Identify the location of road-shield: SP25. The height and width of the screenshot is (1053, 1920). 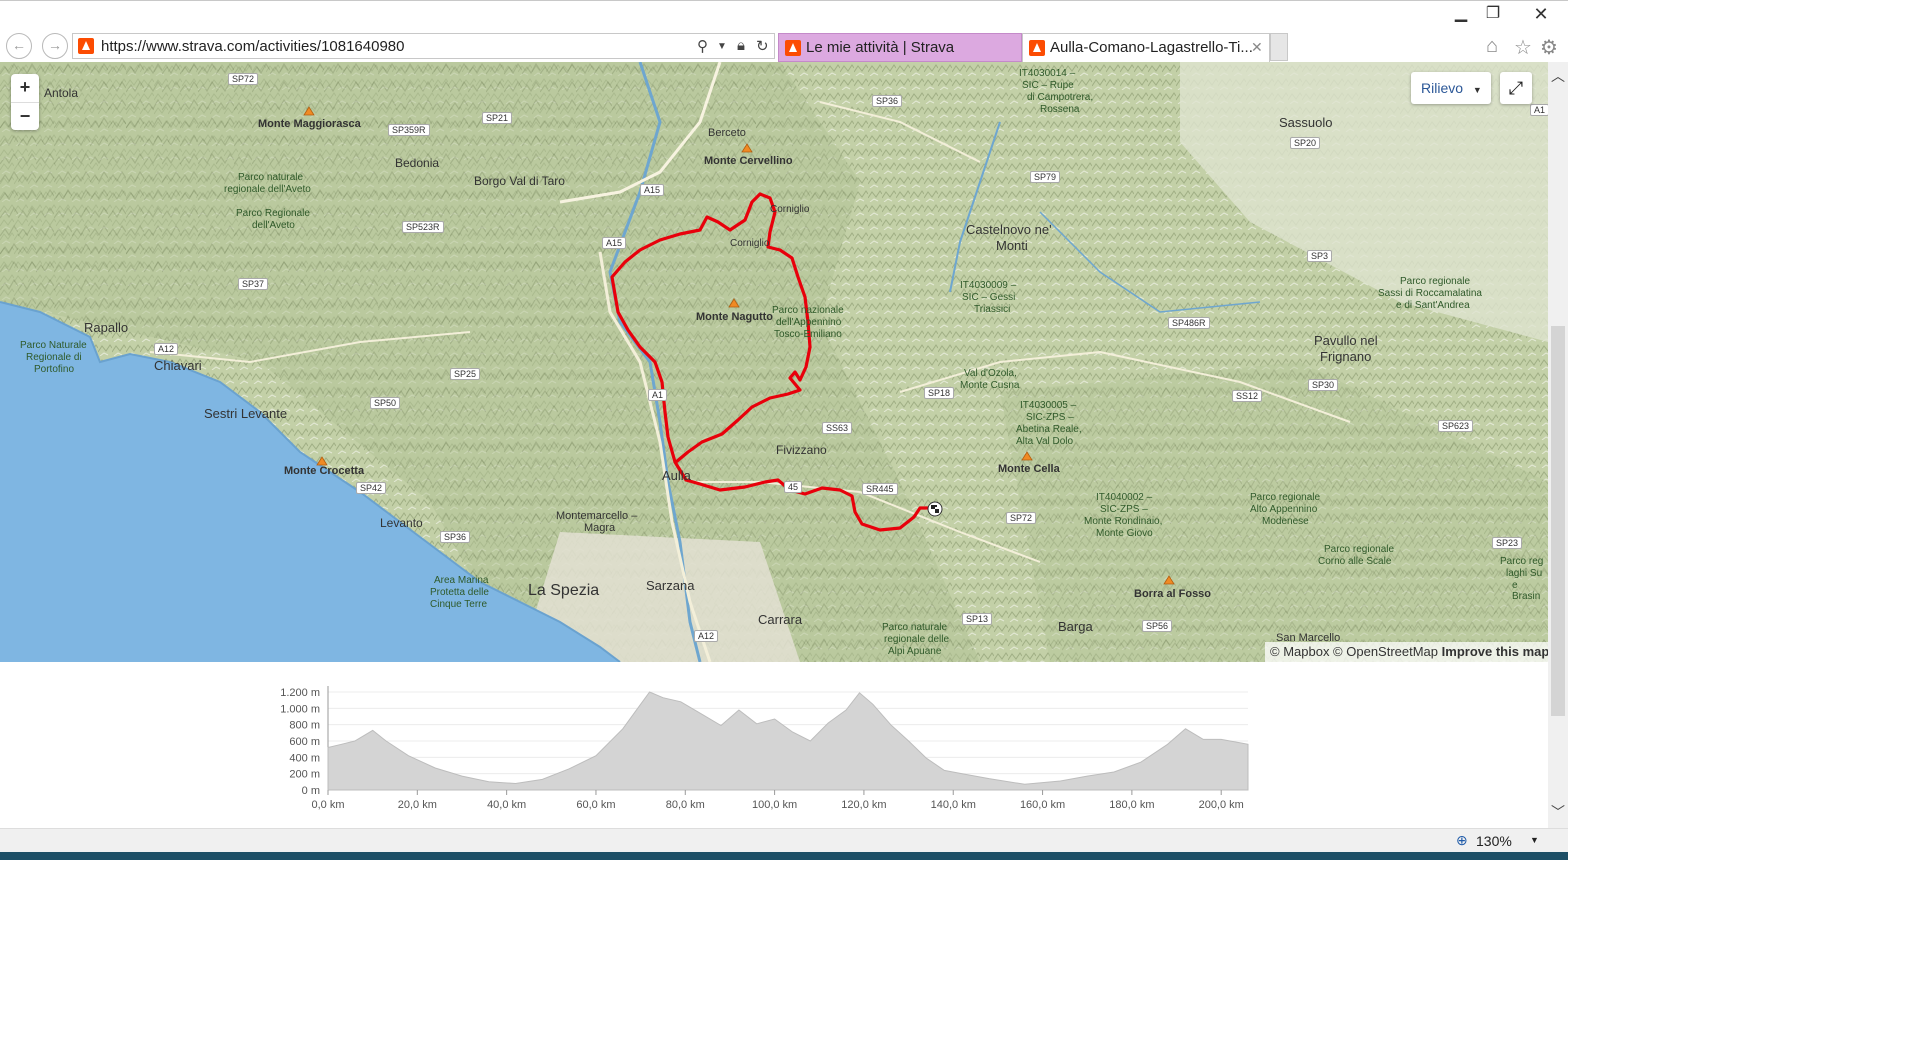
(465, 374).